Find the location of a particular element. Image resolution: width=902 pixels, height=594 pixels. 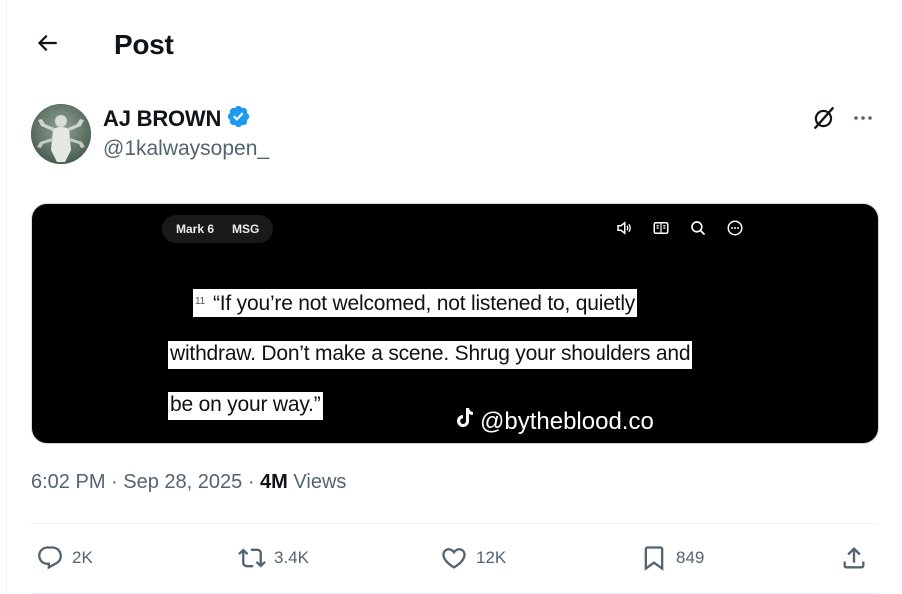

views-label: Views is located at coordinates (320, 482).